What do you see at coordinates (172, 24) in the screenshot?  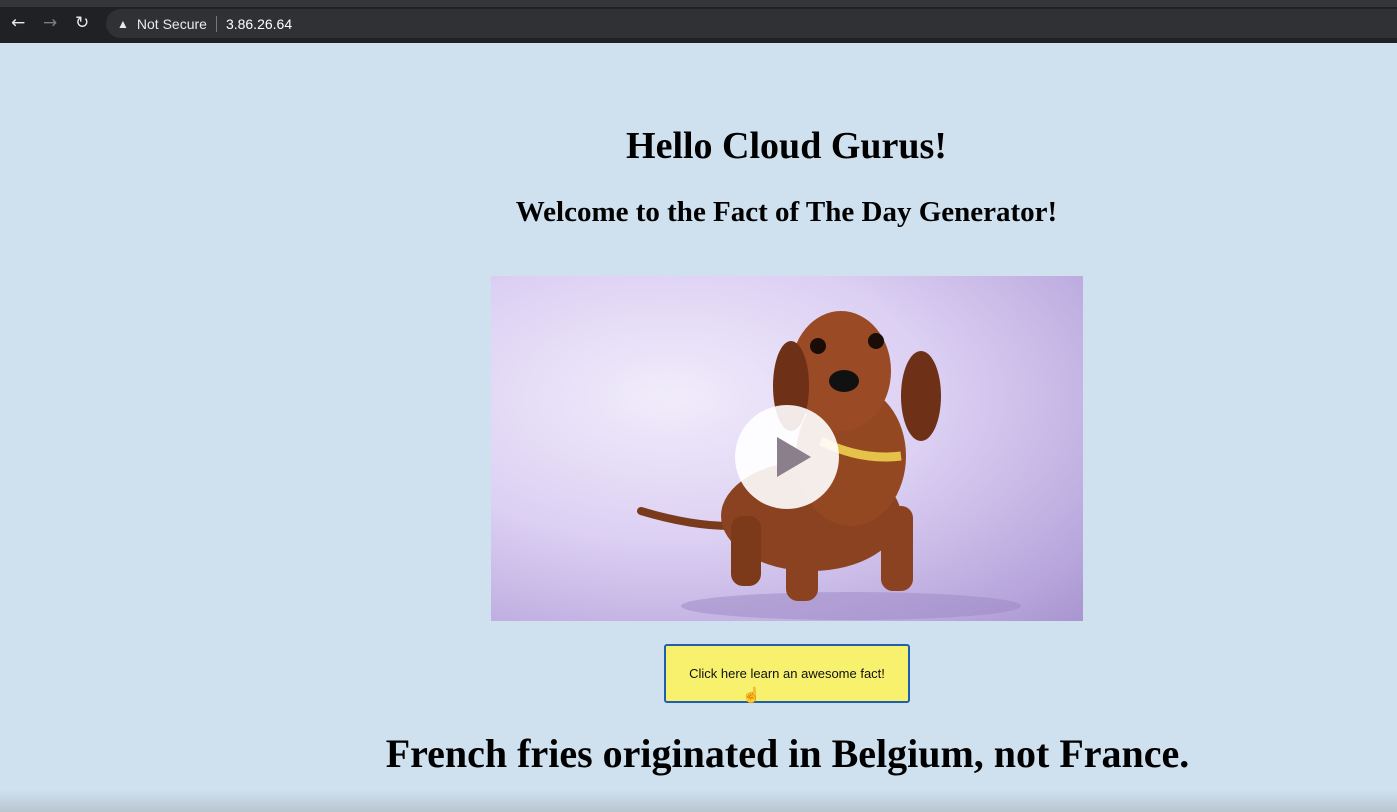 I see `security-label: Not Secure` at bounding box center [172, 24].